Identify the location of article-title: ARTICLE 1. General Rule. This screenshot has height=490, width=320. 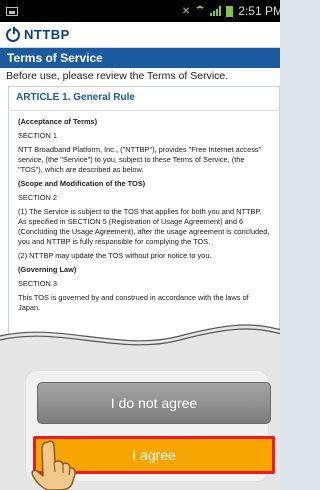
(144, 99).